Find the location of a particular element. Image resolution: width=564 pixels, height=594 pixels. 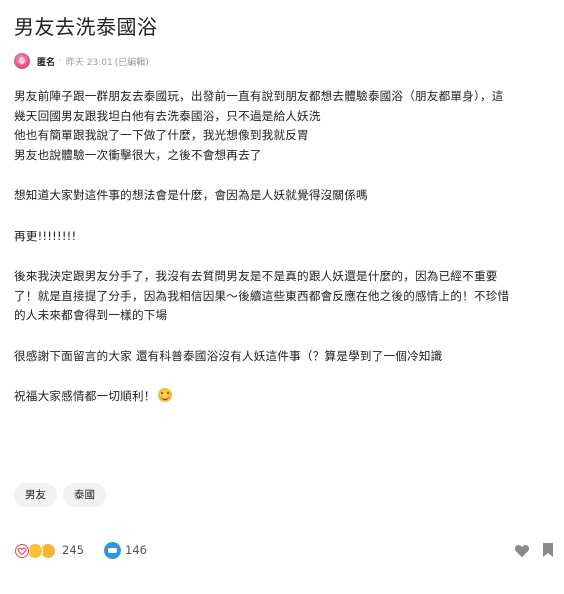

comments-group: 146 is located at coordinates (125, 550).